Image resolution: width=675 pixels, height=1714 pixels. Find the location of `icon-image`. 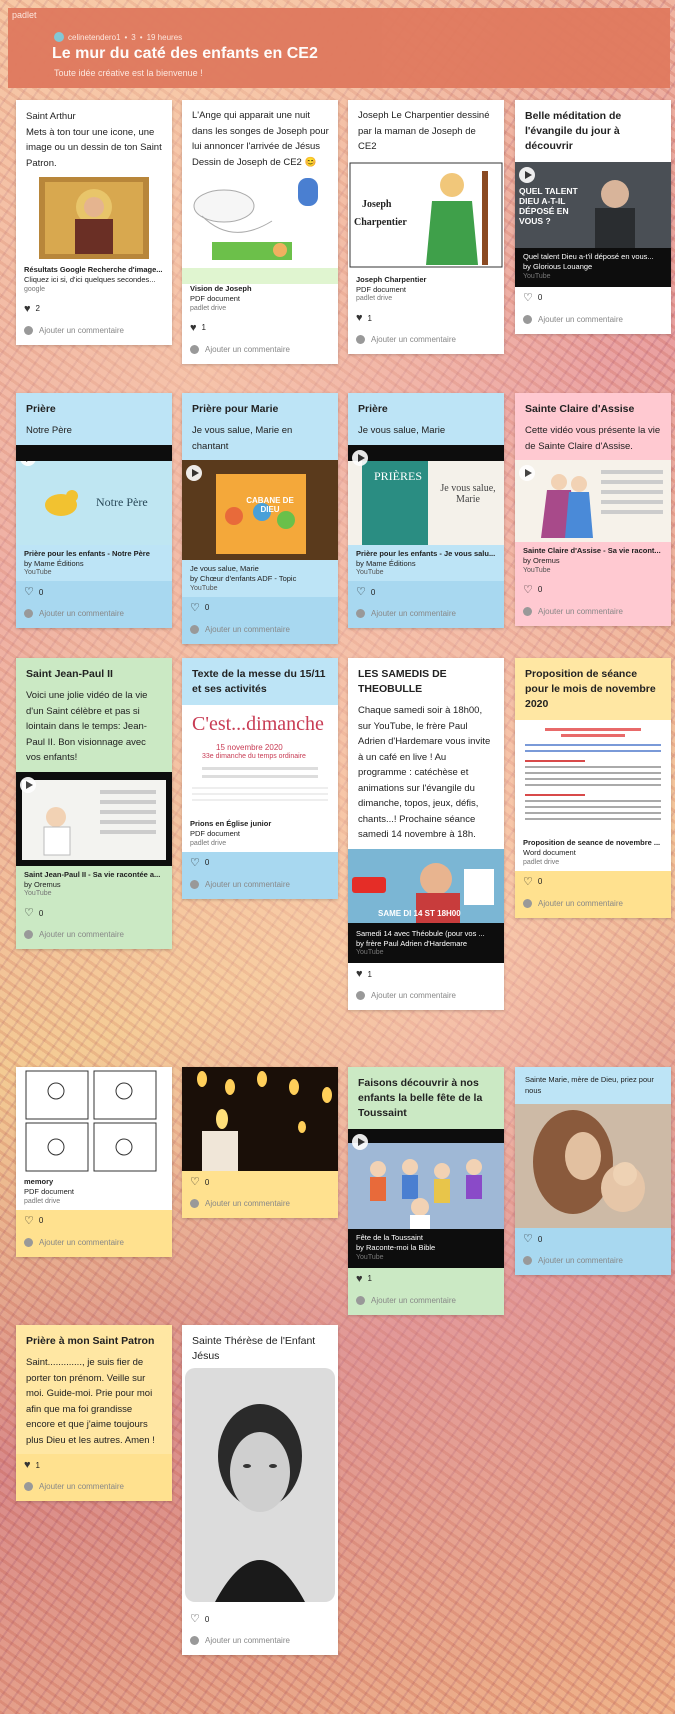

icon-image is located at coordinates (94, 221).